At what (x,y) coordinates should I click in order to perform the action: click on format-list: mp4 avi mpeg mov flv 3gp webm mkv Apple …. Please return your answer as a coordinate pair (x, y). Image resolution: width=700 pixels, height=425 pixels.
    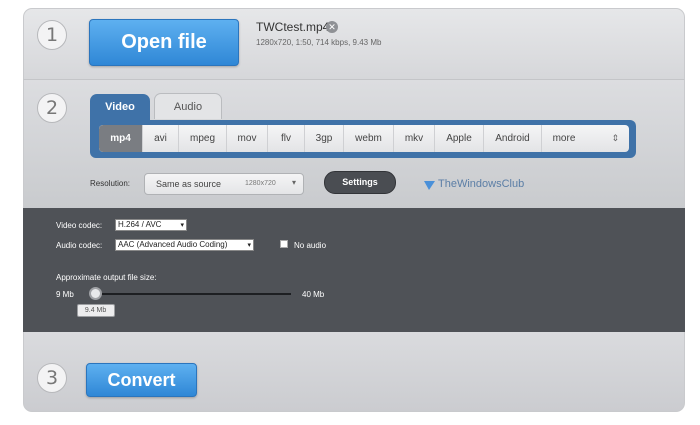
    Looking at the image, I should click on (364, 138).